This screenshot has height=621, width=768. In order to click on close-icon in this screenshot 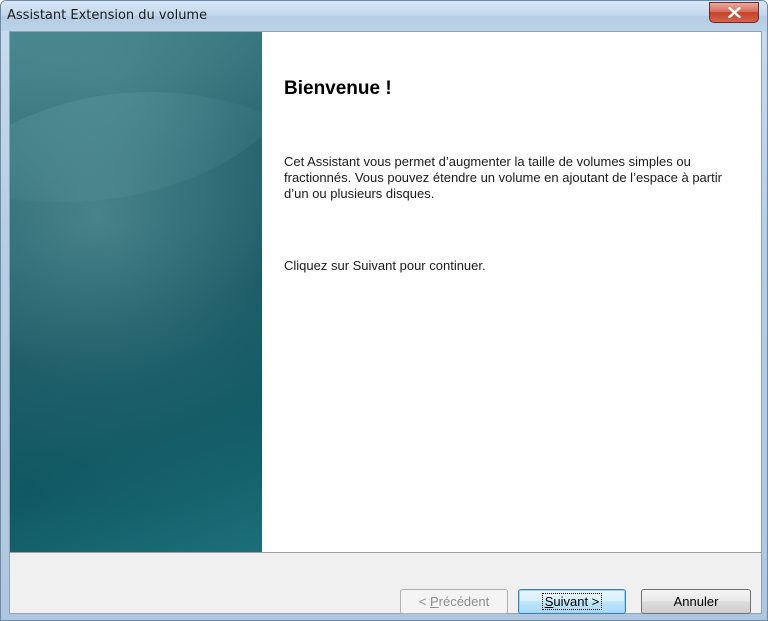, I will do `click(734, 12)`.